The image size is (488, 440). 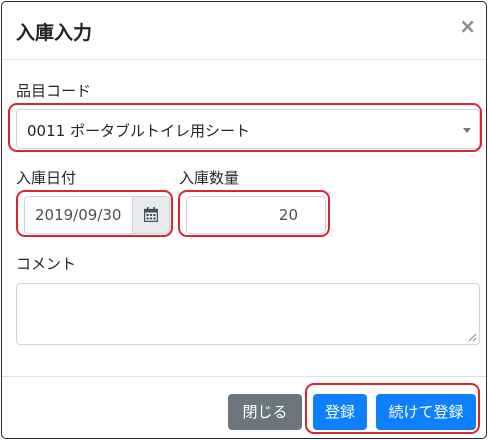 What do you see at coordinates (138, 131) in the screenshot?
I see `item-code-selected-value: 0011 ポータブルトイレ用シート` at bounding box center [138, 131].